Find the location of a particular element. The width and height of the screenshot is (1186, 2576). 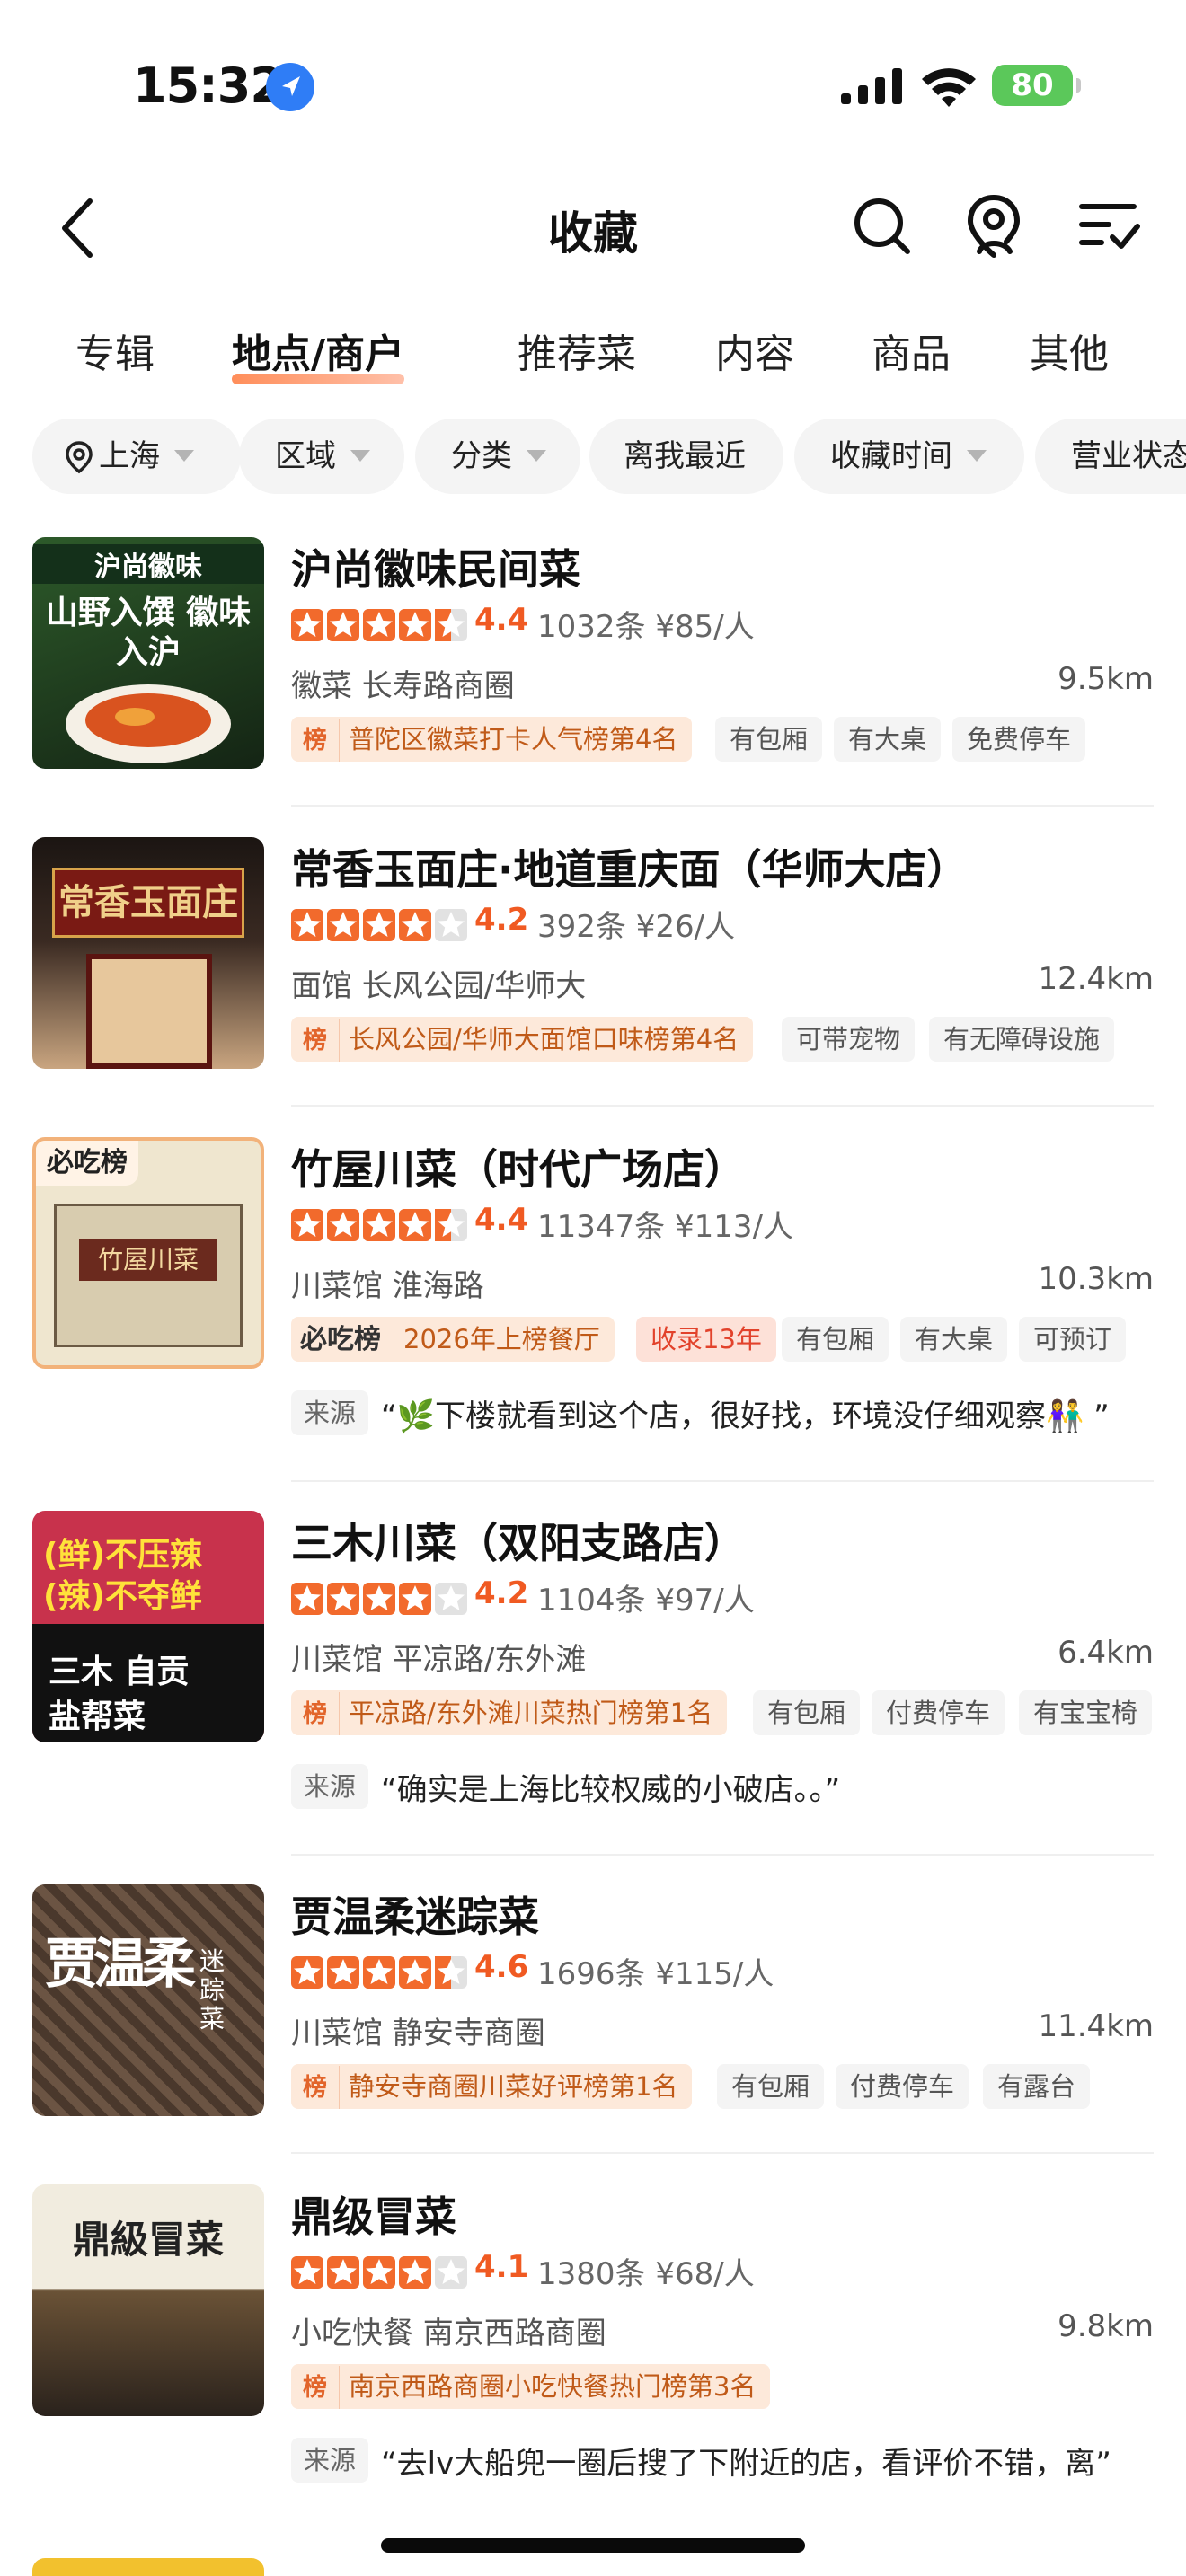

category-tabs: 专辑 地点/商户 推荐菜 内容 商品 其他 is located at coordinates (593, 354).